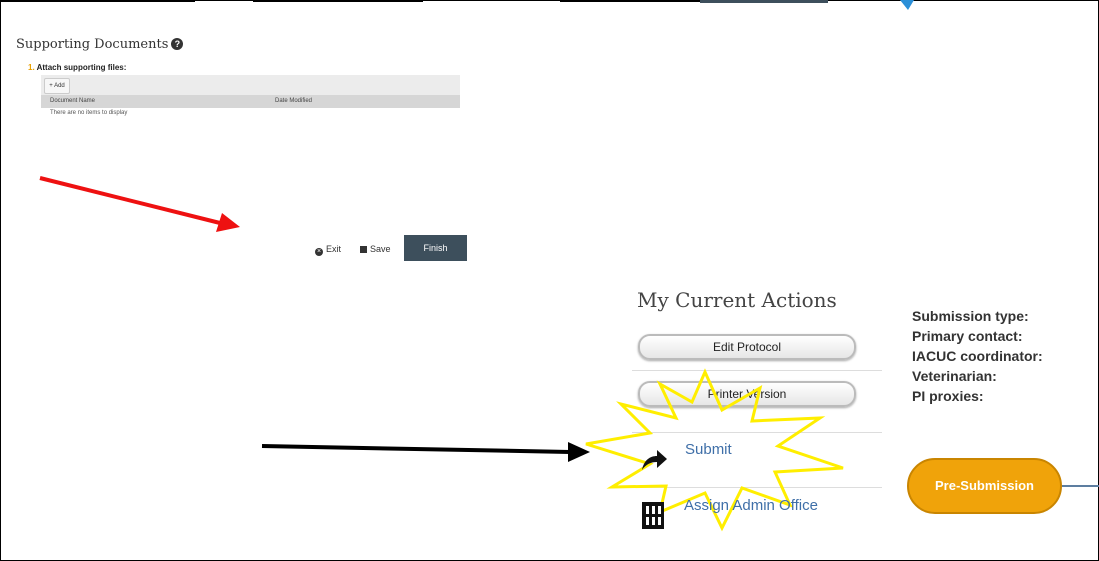 The image size is (1099, 561). I want to click on cropped-blue-arrow, so click(907, 5).